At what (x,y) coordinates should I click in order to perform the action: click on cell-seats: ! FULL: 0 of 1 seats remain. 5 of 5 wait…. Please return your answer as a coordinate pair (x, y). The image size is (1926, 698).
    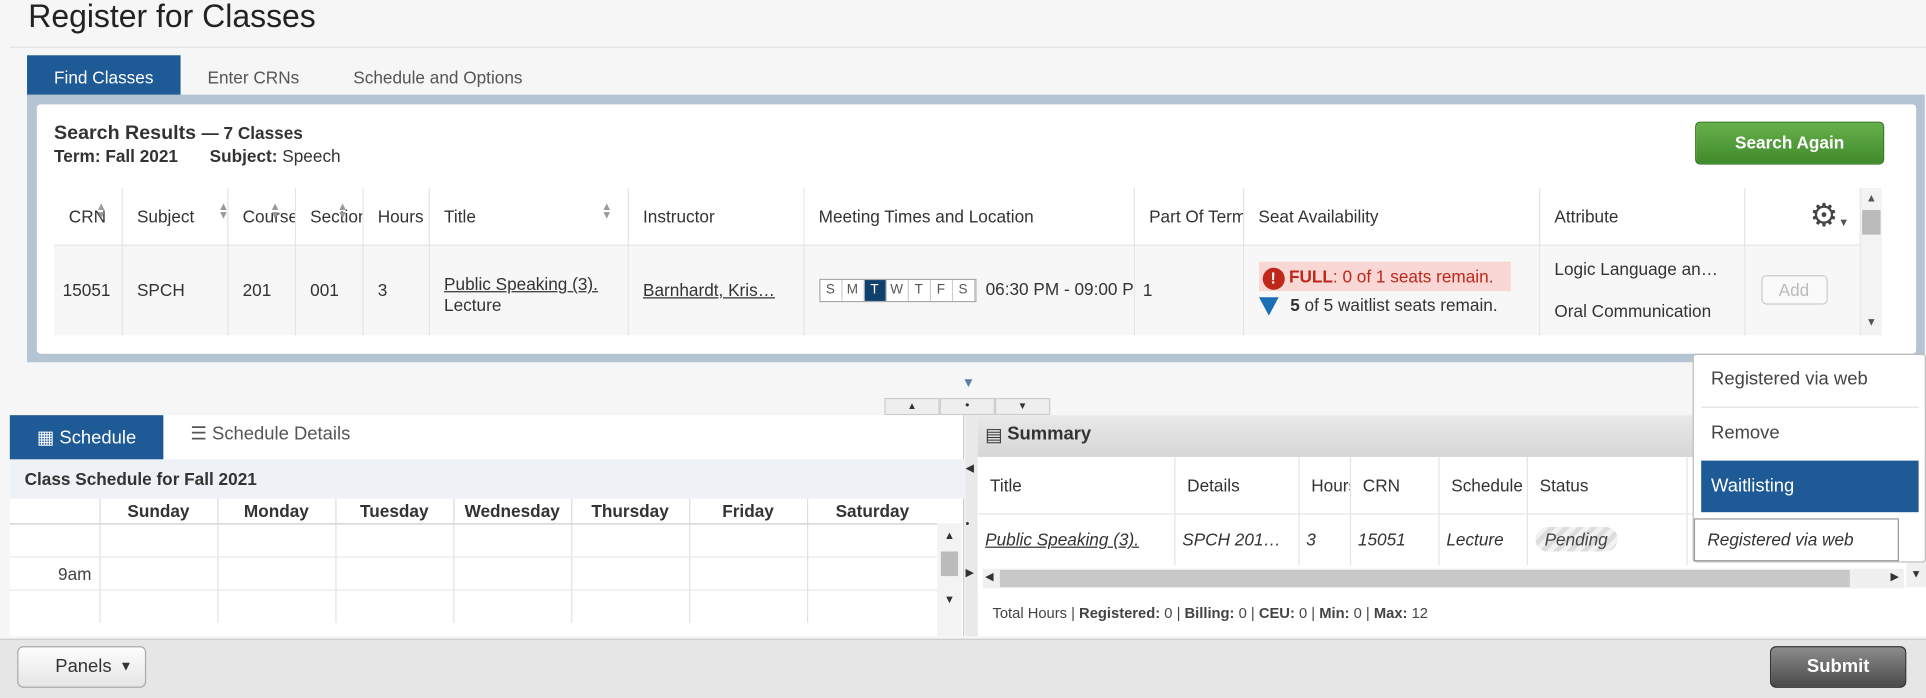
    Looking at the image, I should click on (1391, 290).